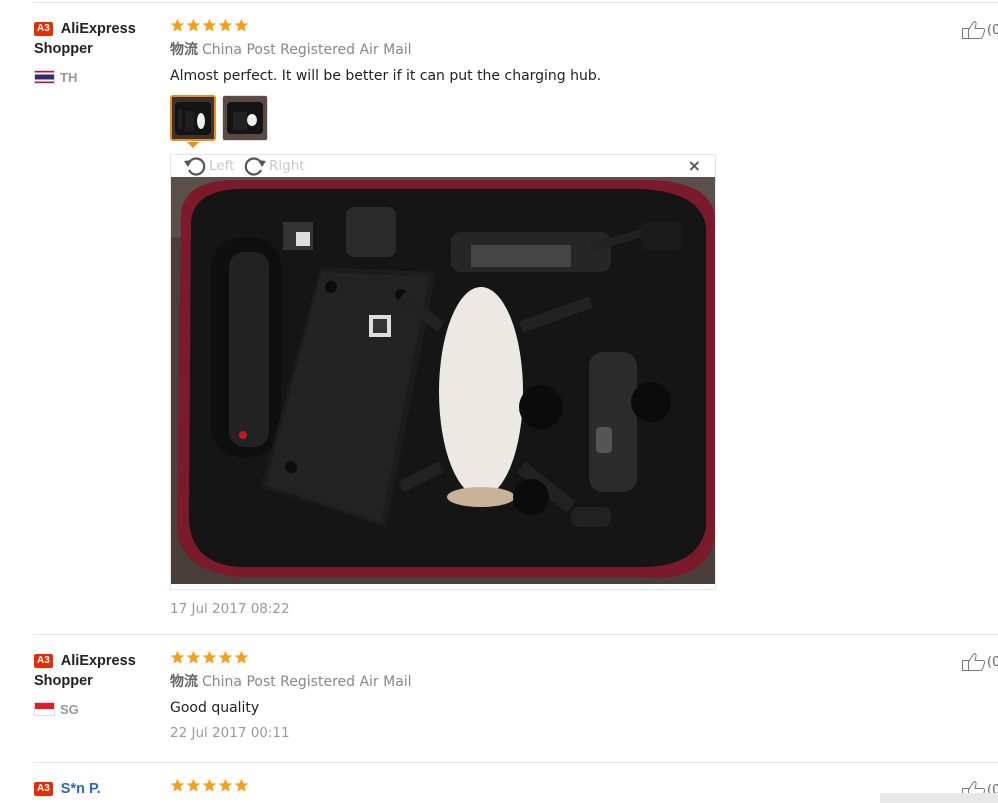 The width and height of the screenshot is (998, 803). I want to click on review-thumbnails, so click(480, 121).